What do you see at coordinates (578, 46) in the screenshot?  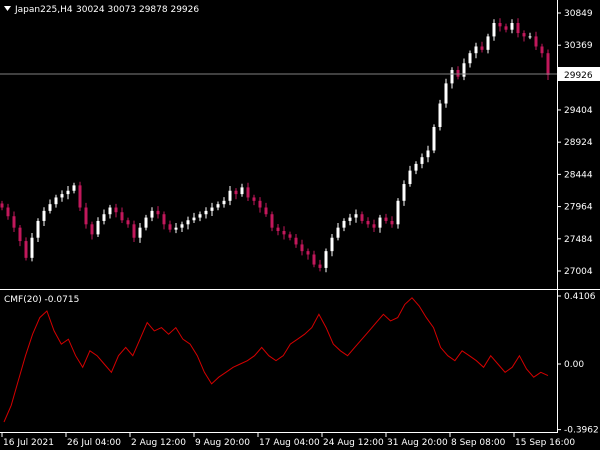 I see `price-axis-label: 30369` at bounding box center [578, 46].